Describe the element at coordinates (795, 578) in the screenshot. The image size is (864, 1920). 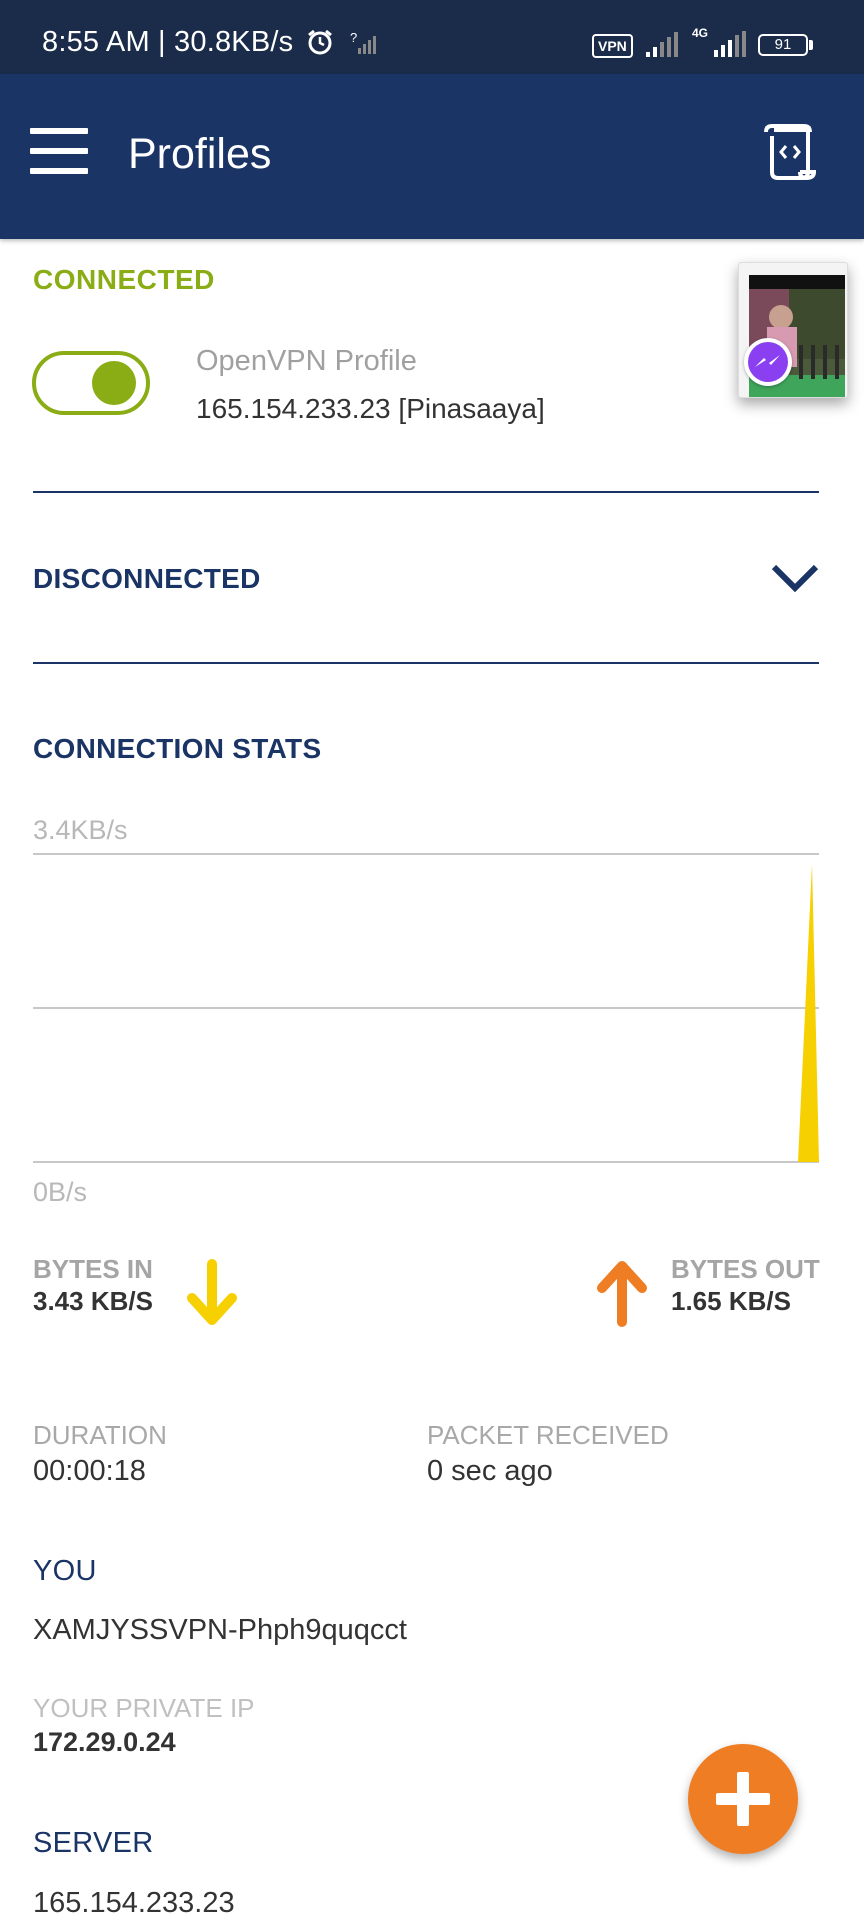
I see `chevron-down-icon` at that location.